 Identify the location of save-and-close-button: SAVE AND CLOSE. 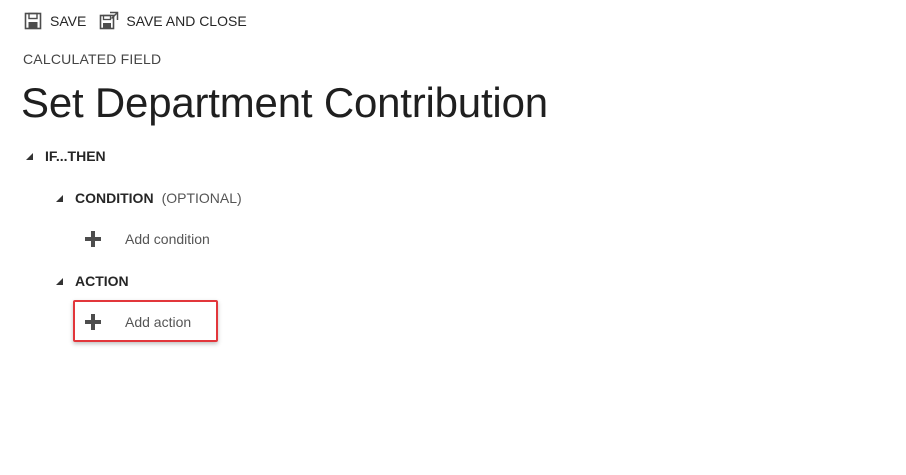
(173, 21).